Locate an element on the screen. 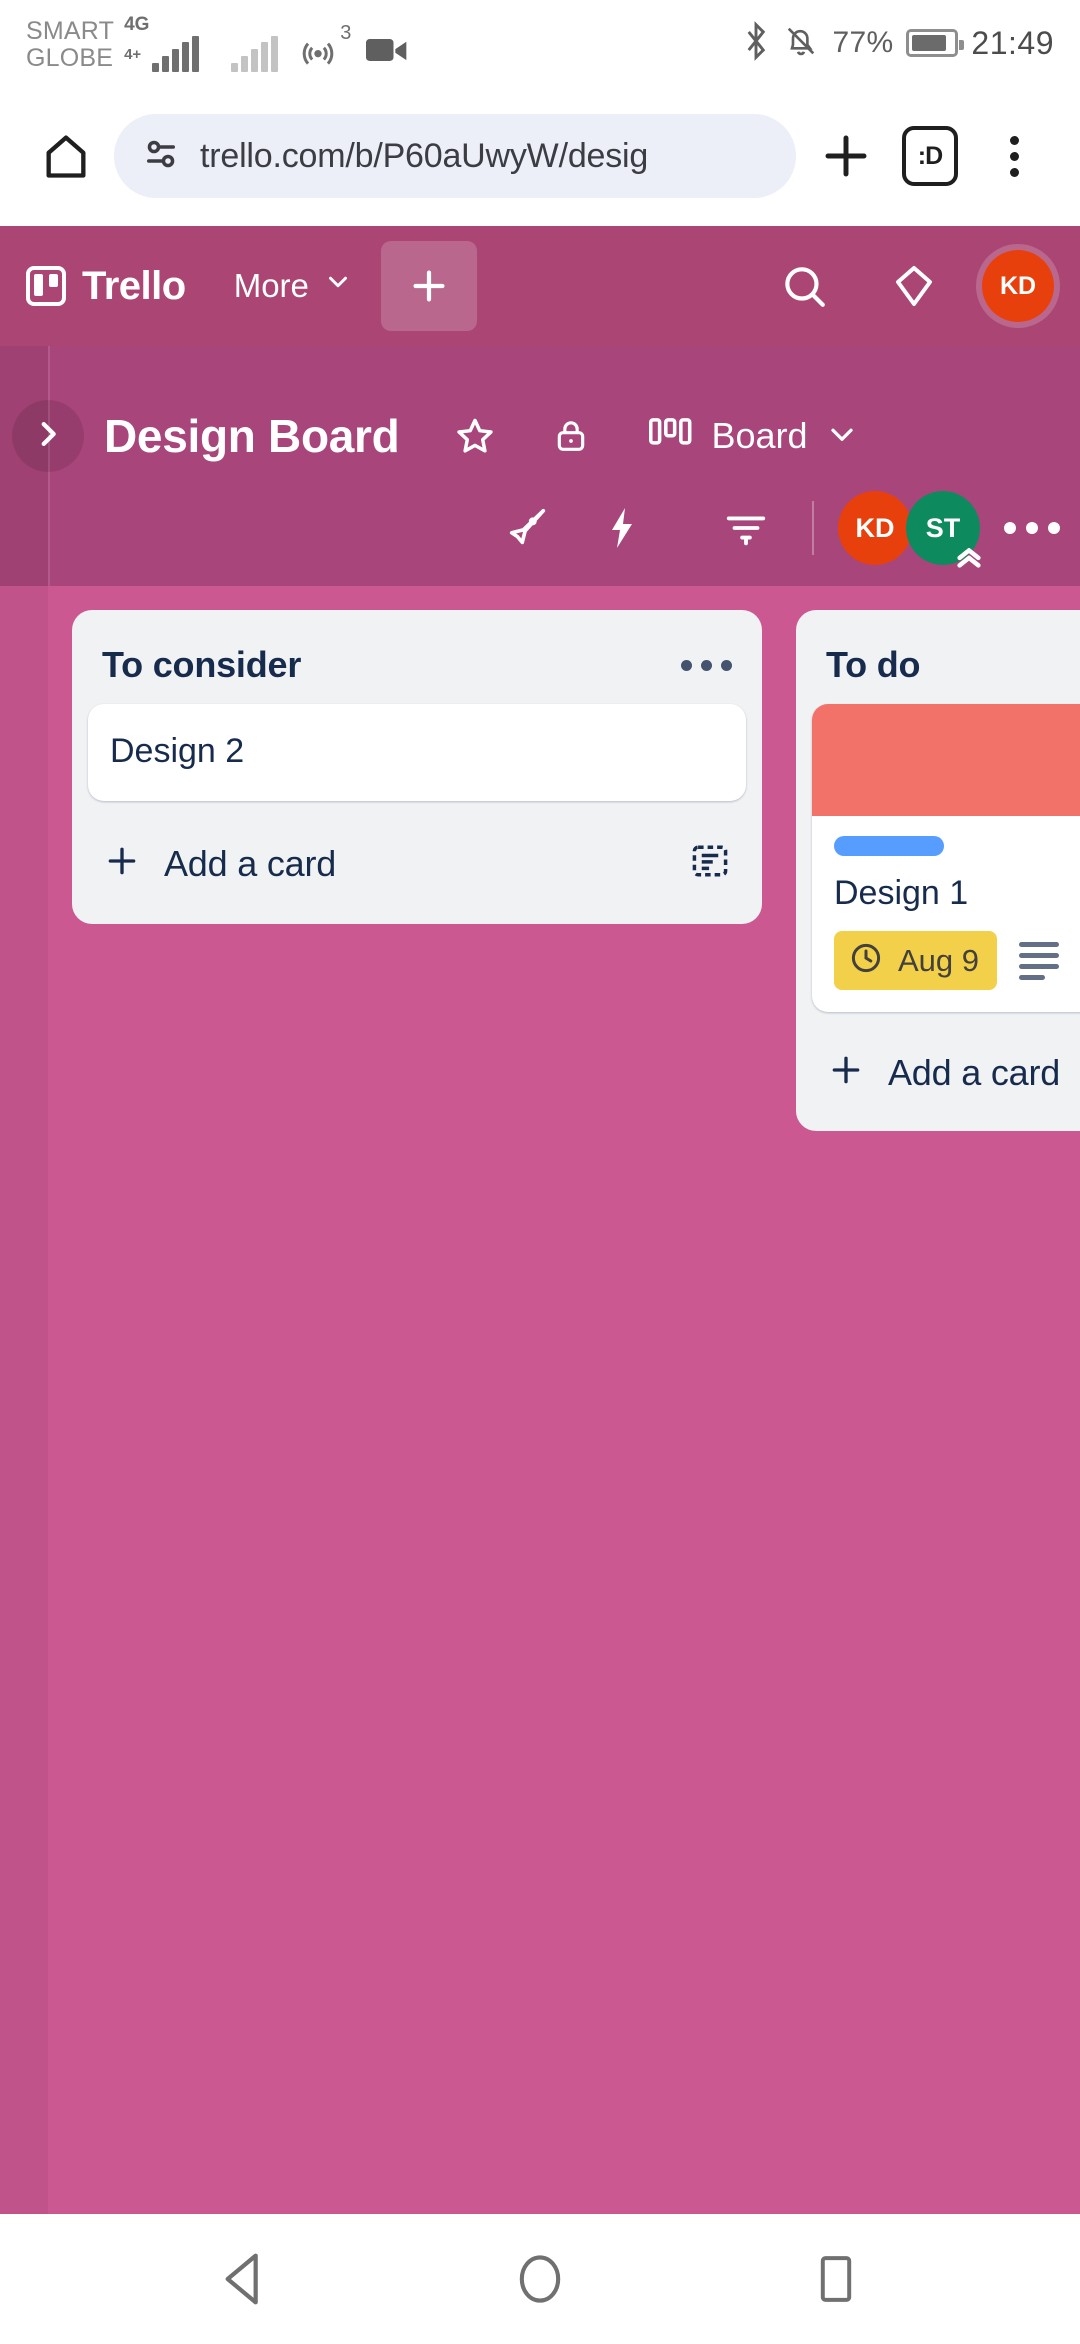 This screenshot has width=1080, height=2344. avatar: ST is located at coordinates (943, 529).